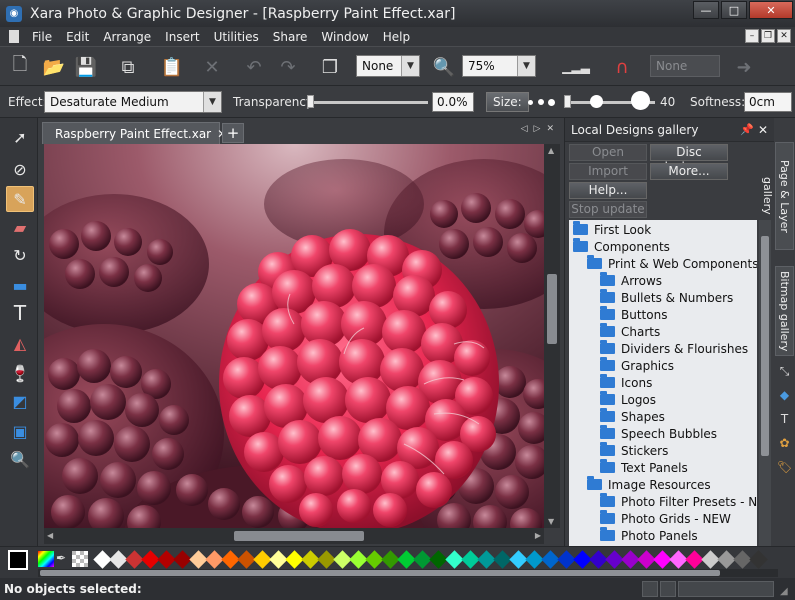  What do you see at coordinates (634, 450) in the screenshot?
I see `tree-item-stickers: Stickers` at bounding box center [634, 450].